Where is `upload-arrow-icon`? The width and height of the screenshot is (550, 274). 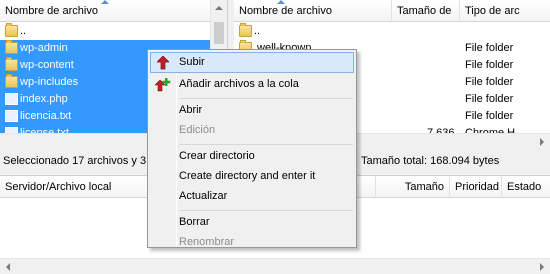 upload-arrow-icon is located at coordinates (163, 63).